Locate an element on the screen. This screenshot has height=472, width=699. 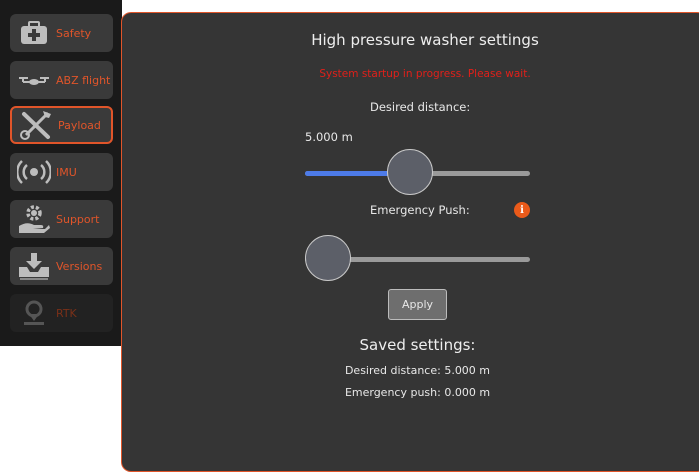
status-message: System startup in progress. Please wait. is located at coordinates (425, 74).